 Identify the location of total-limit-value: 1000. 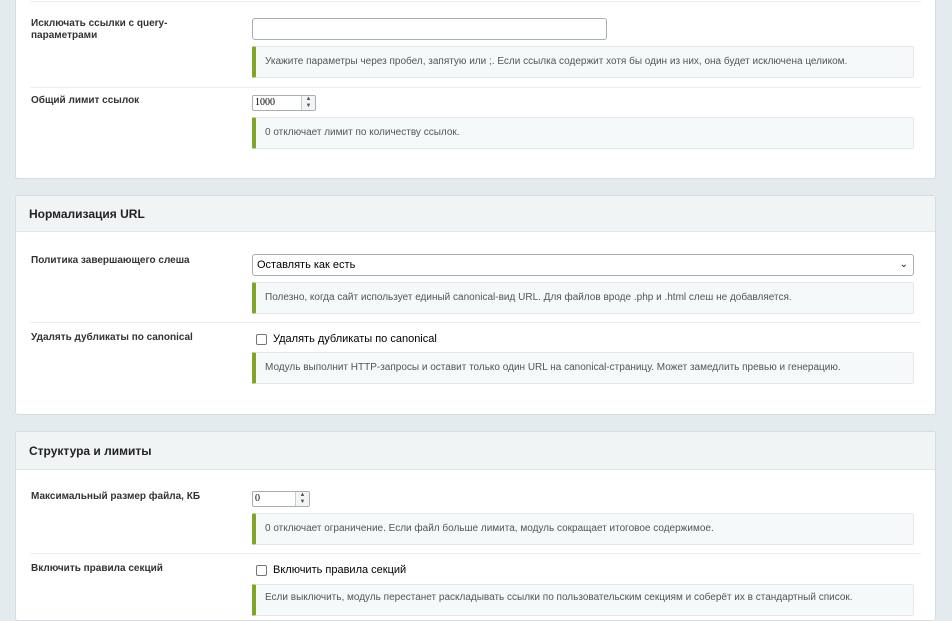
(265, 102).